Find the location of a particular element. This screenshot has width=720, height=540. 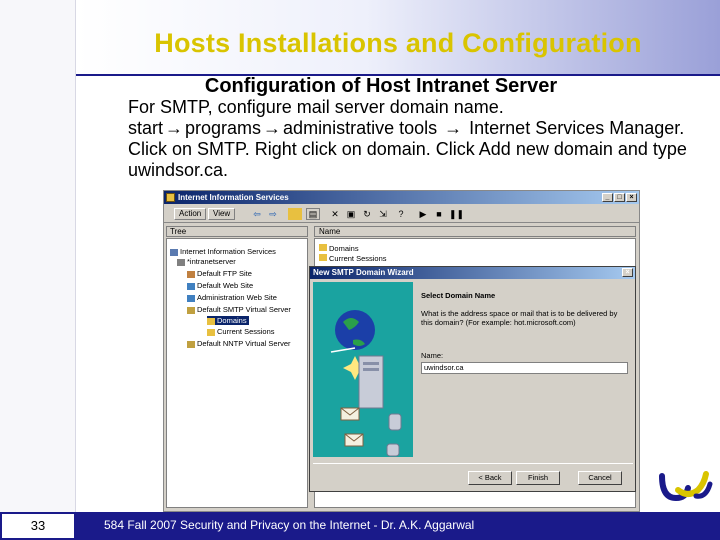

tree-node-selected: Domains is located at coordinates (228, 320).